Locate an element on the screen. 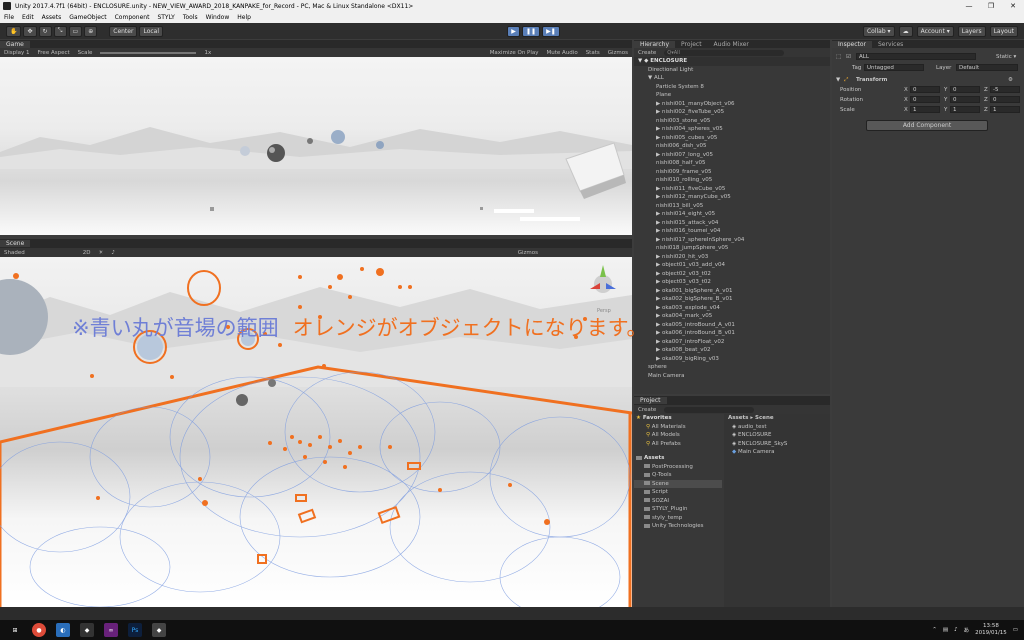 The height and width of the screenshot is (640, 1024). hierarchy-item: ▶ nishi014_eight_v05 is located at coordinates (732, 214).